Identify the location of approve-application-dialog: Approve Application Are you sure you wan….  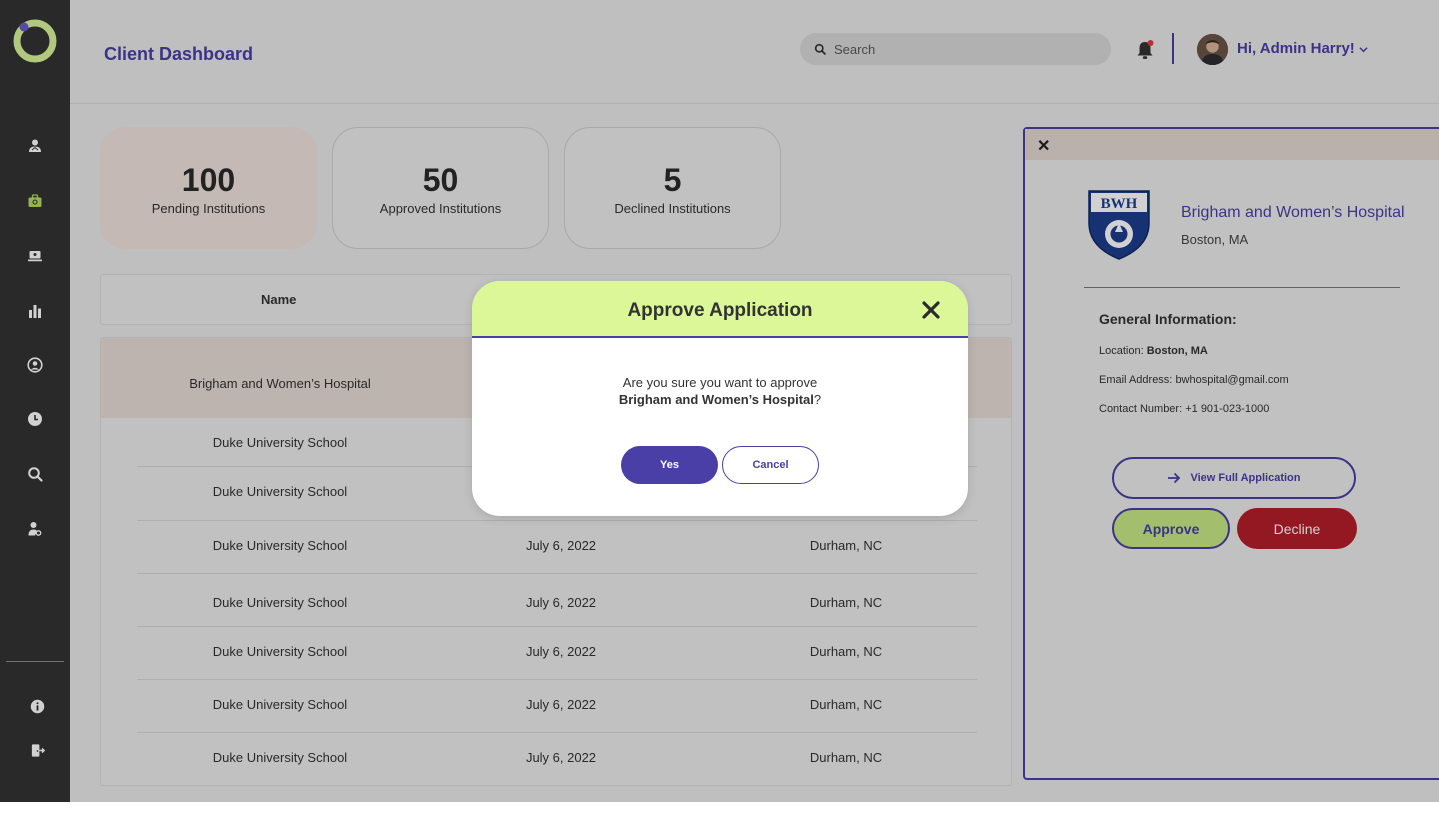
(720, 398).